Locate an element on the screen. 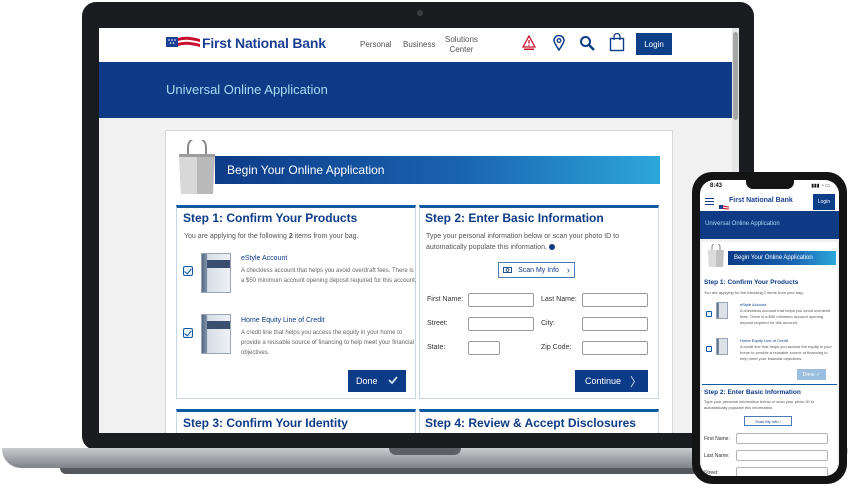 This screenshot has width=850, height=489. first-name-input is located at coordinates (501, 300).